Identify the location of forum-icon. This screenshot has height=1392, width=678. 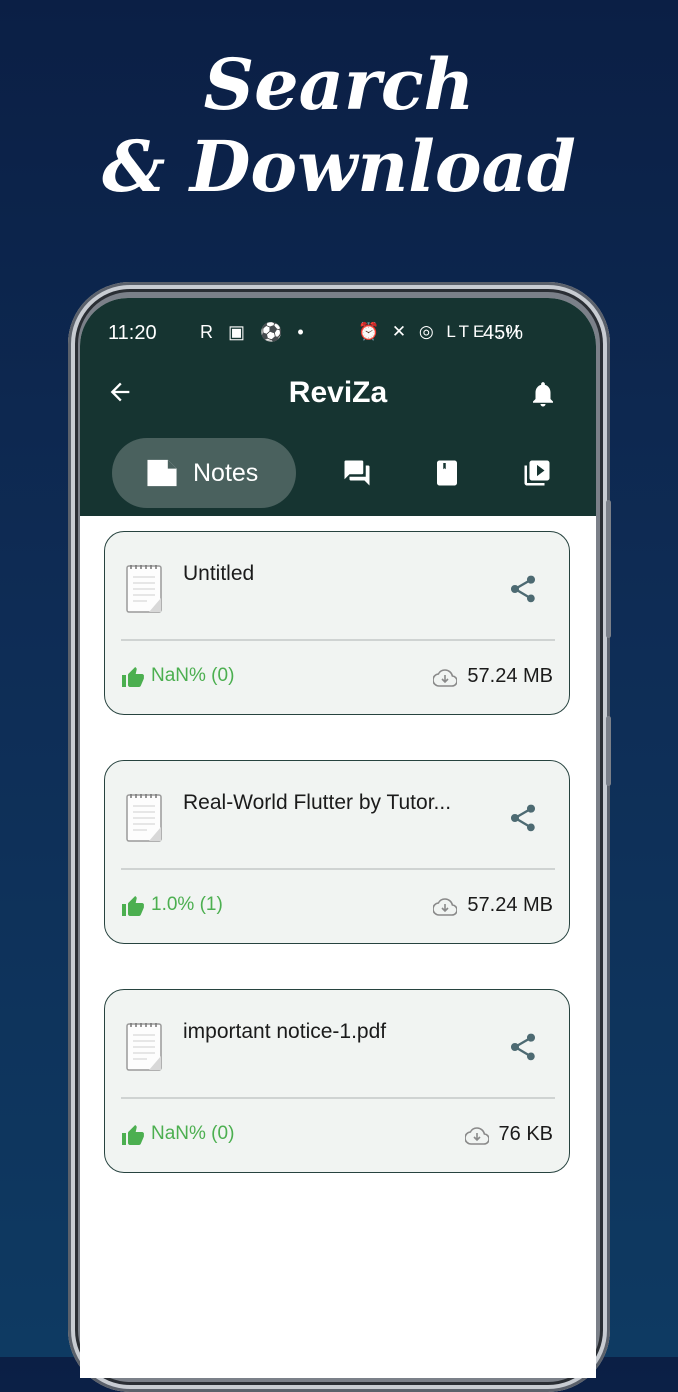
(357, 473).